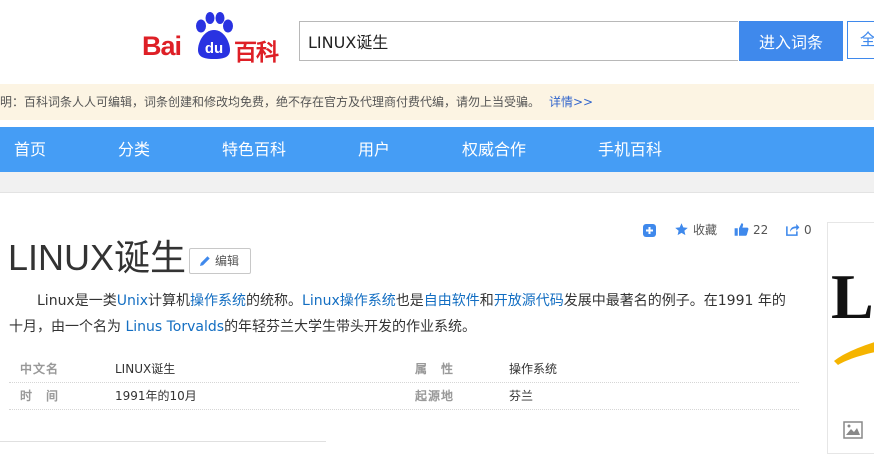 The width and height of the screenshot is (874, 454). What do you see at coordinates (850, 338) in the screenshot?
I see `summary-image: L` at bounding box center [850, 338].